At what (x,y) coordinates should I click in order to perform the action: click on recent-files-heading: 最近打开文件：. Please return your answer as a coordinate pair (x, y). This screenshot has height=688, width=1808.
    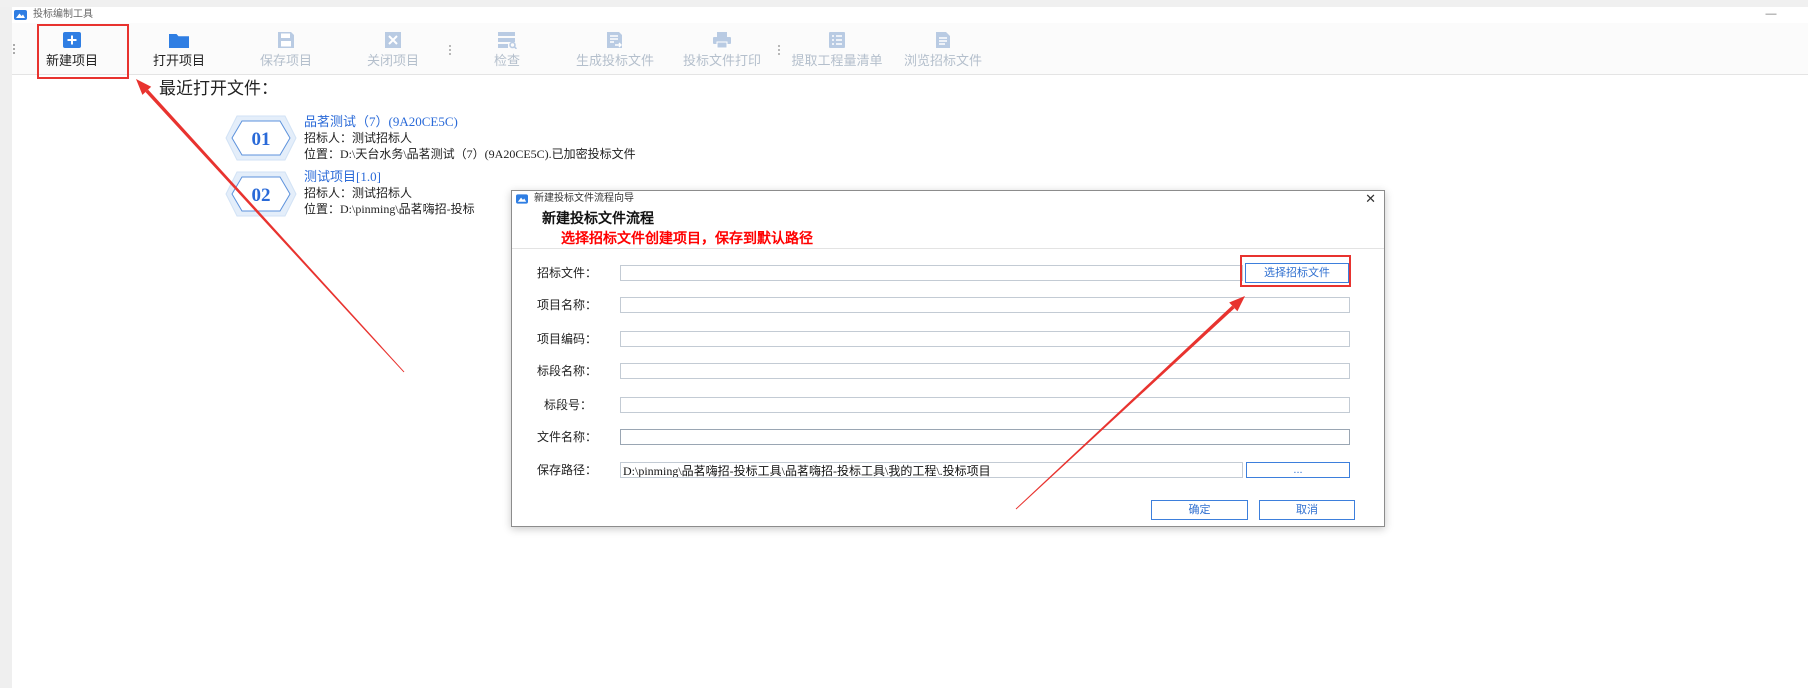
    Looking at the image, I should click on (218, 88).